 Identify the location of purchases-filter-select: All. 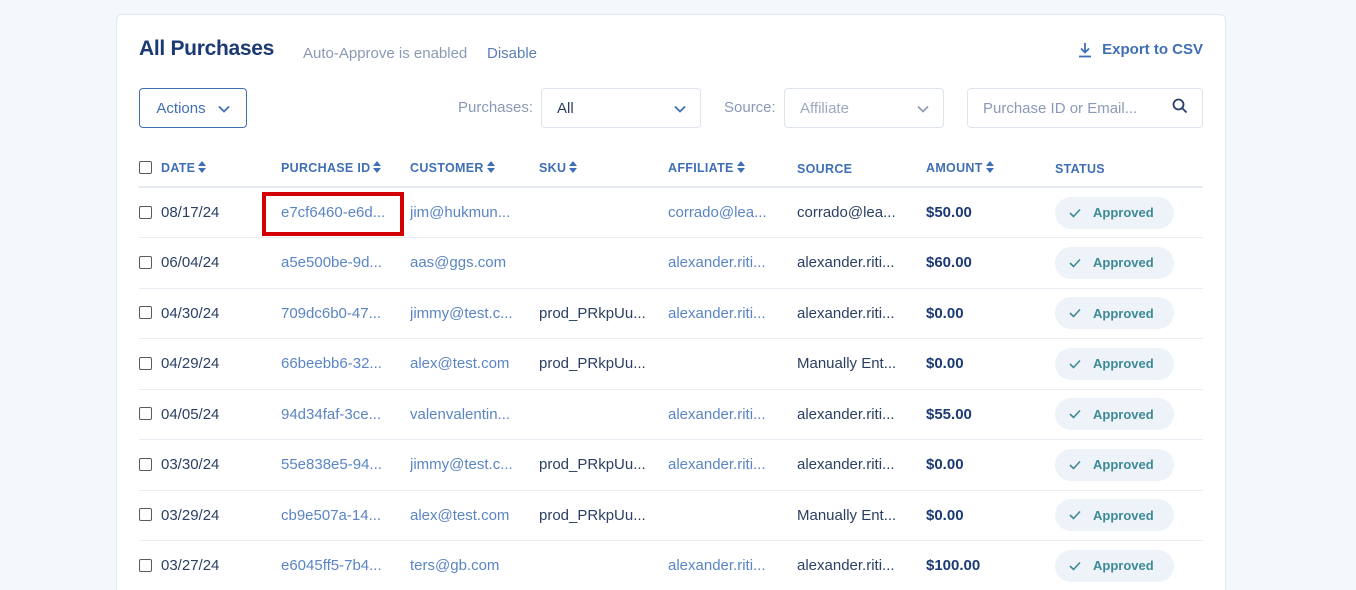
(621, 108).